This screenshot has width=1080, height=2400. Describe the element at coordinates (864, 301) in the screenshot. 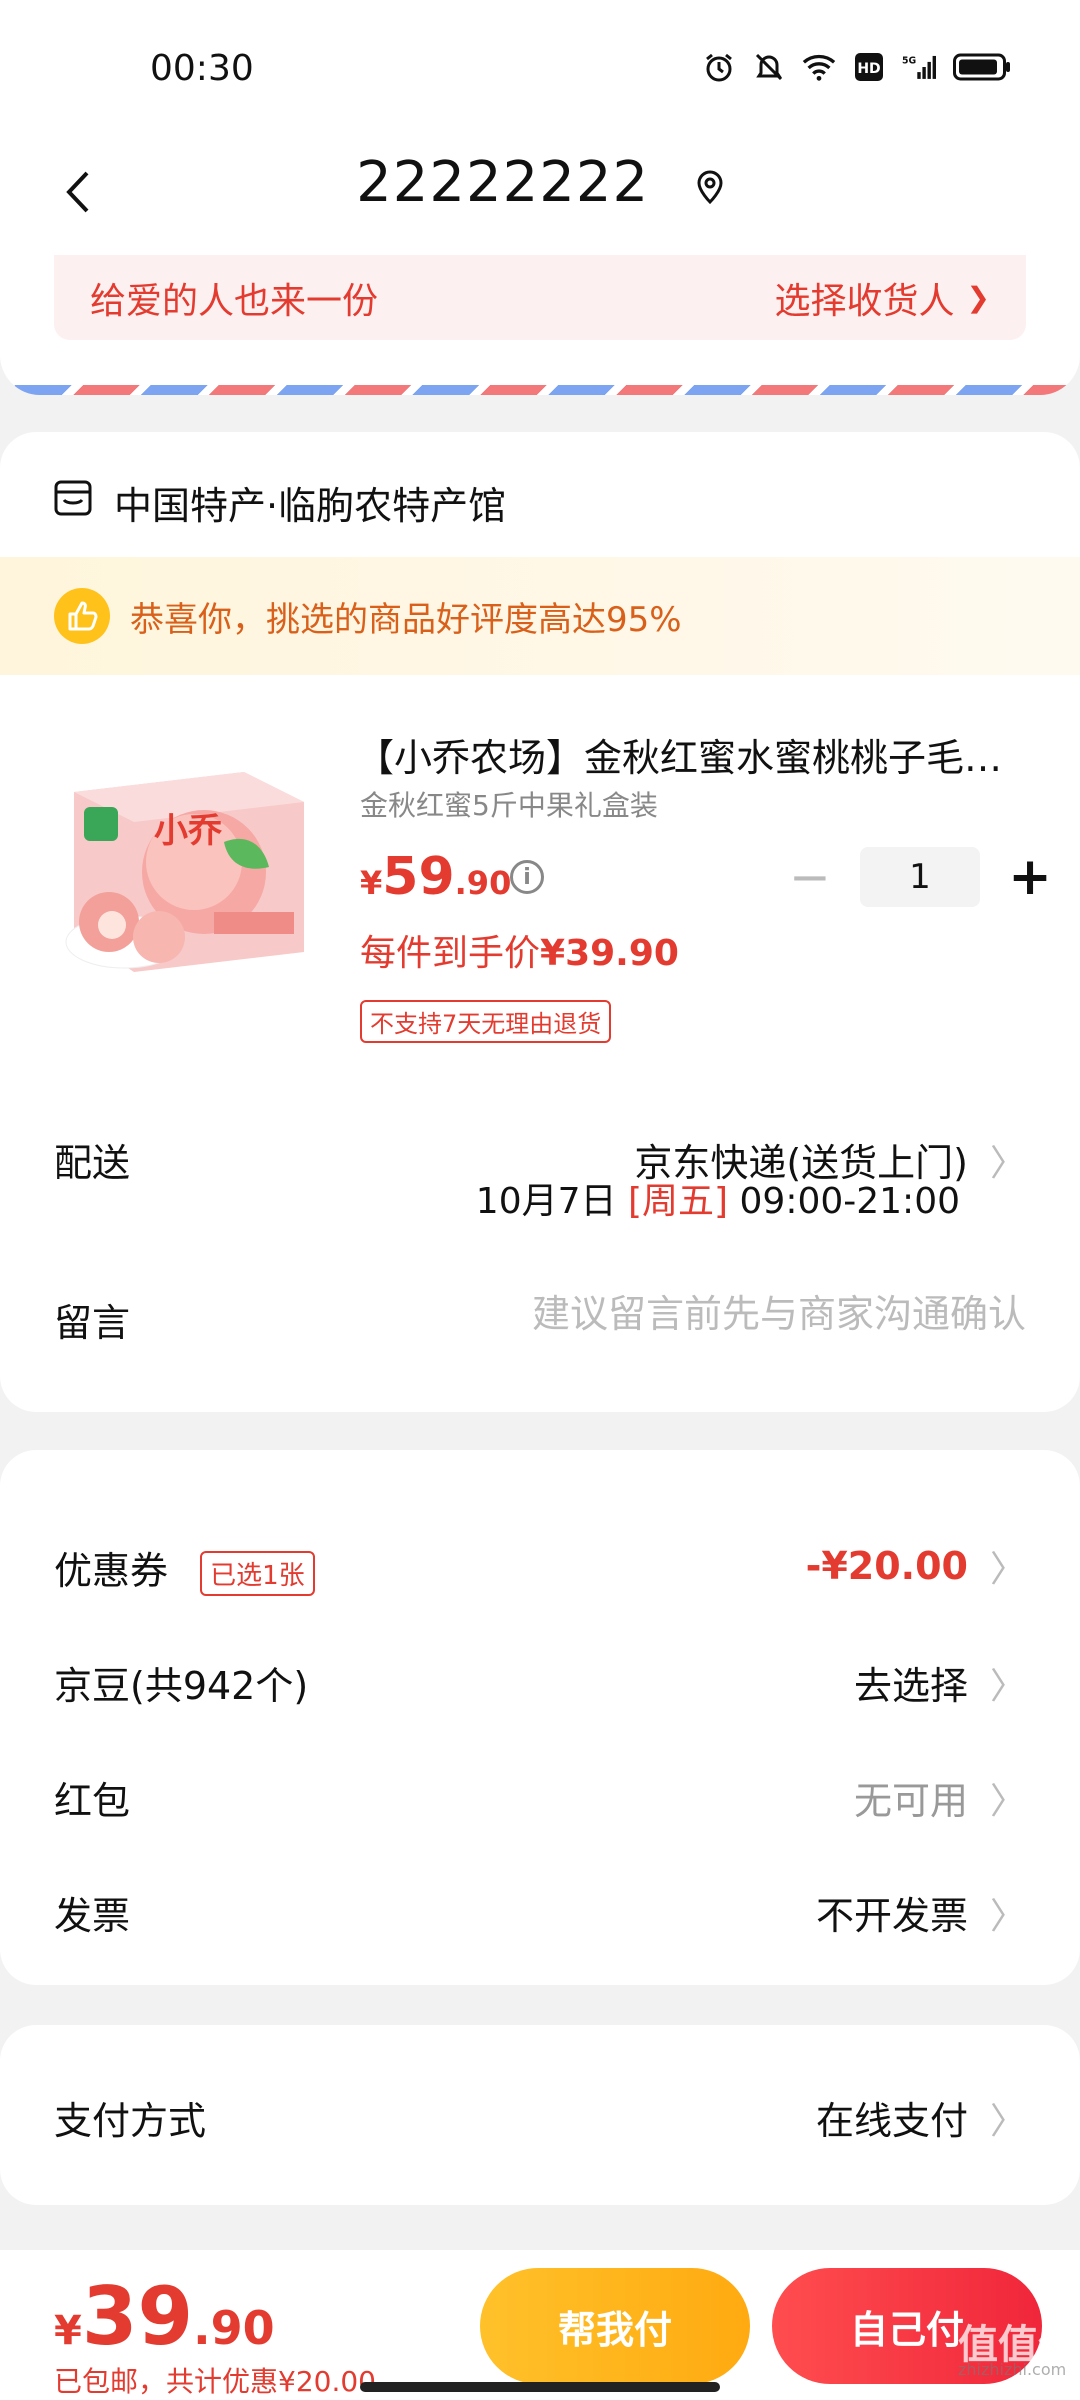

I see `select-recipient-label: 选择收货人` at that location.